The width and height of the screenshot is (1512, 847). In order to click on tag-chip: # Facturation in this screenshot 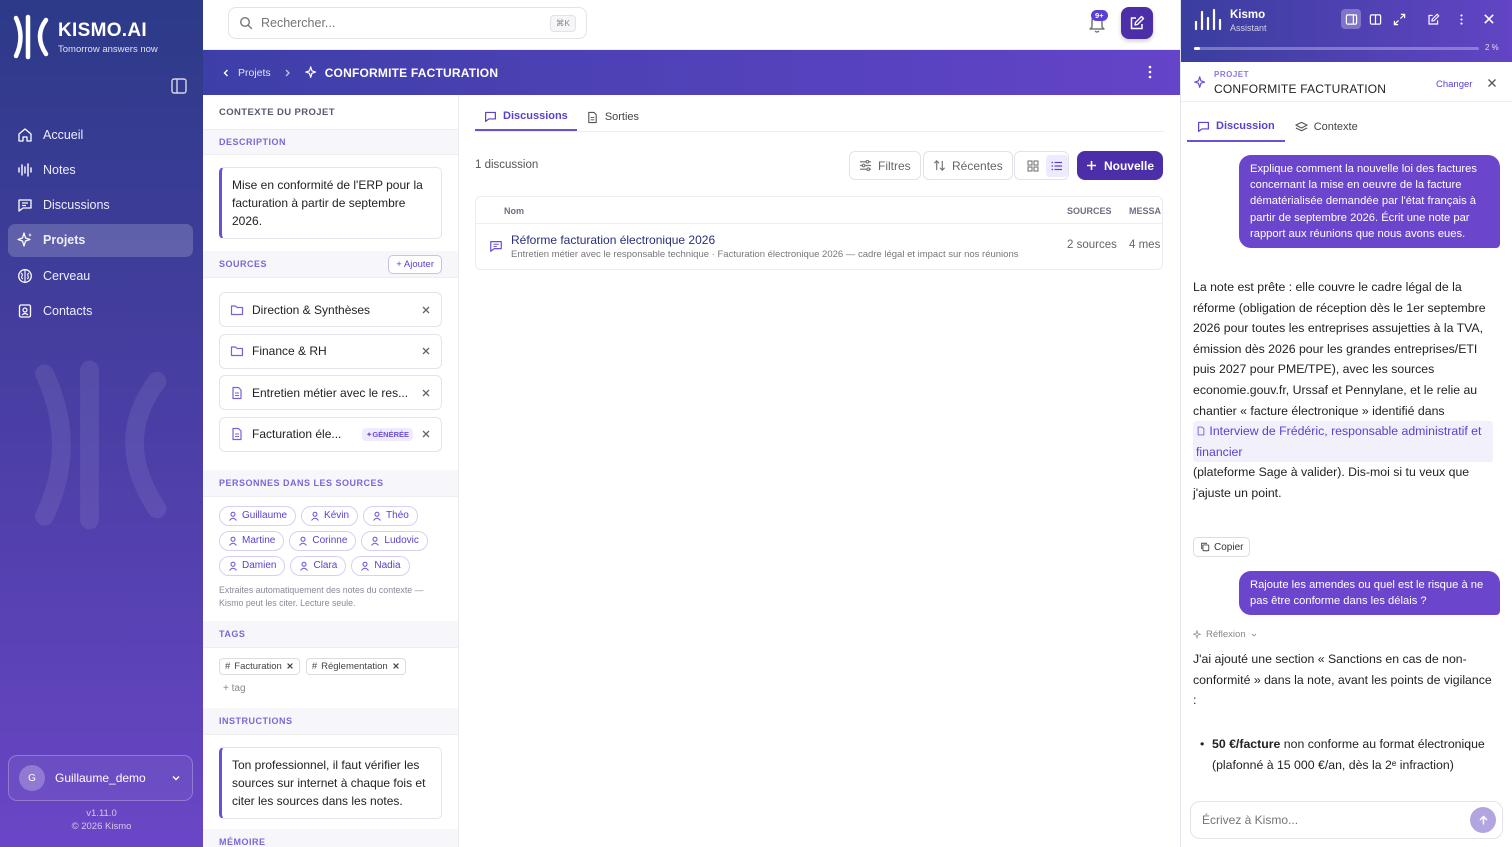, I will do `click(259, 666)`.